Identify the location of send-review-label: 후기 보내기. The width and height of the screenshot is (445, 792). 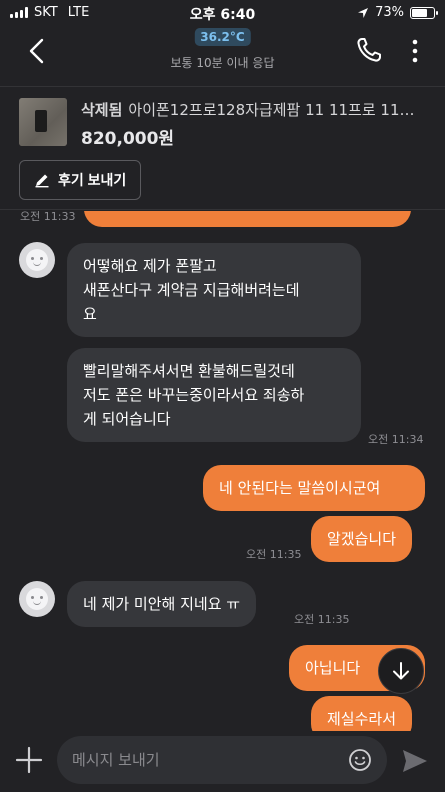
(92, 180).